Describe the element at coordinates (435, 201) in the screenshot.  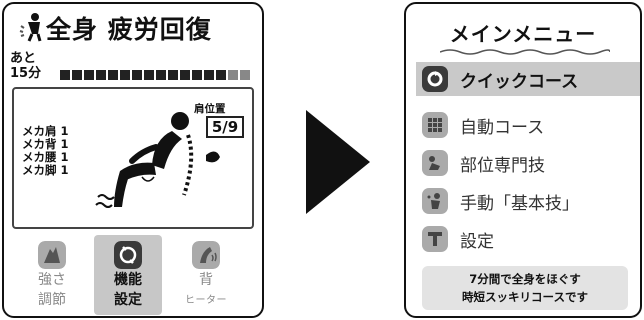
I see `manual-basic-icon` at that location.